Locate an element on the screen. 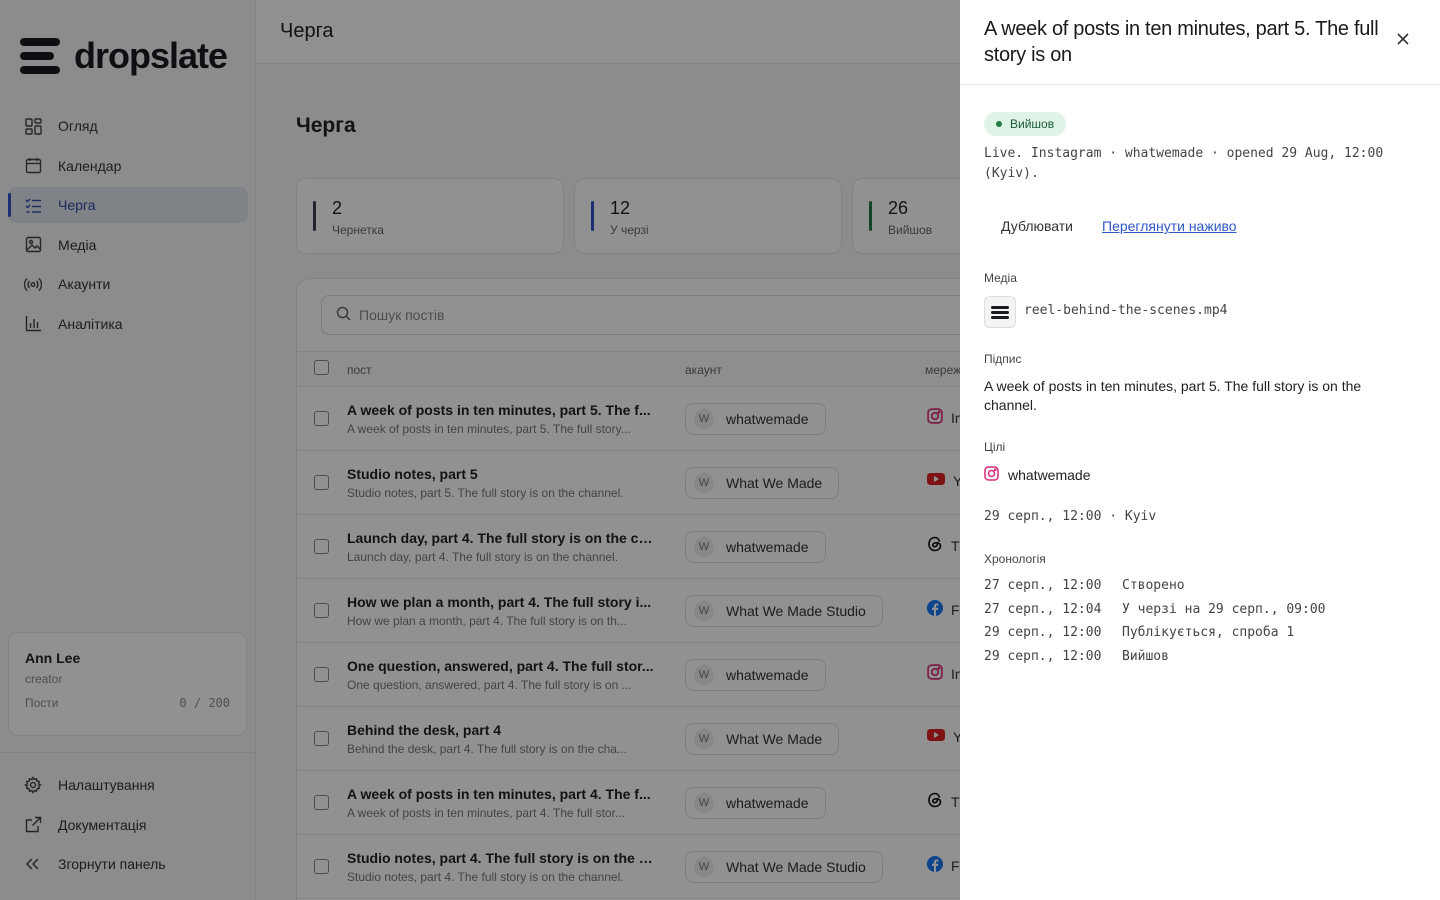 The image size is (1440, 900). target-account: whatwemade is located at coordinates (1037, 475).